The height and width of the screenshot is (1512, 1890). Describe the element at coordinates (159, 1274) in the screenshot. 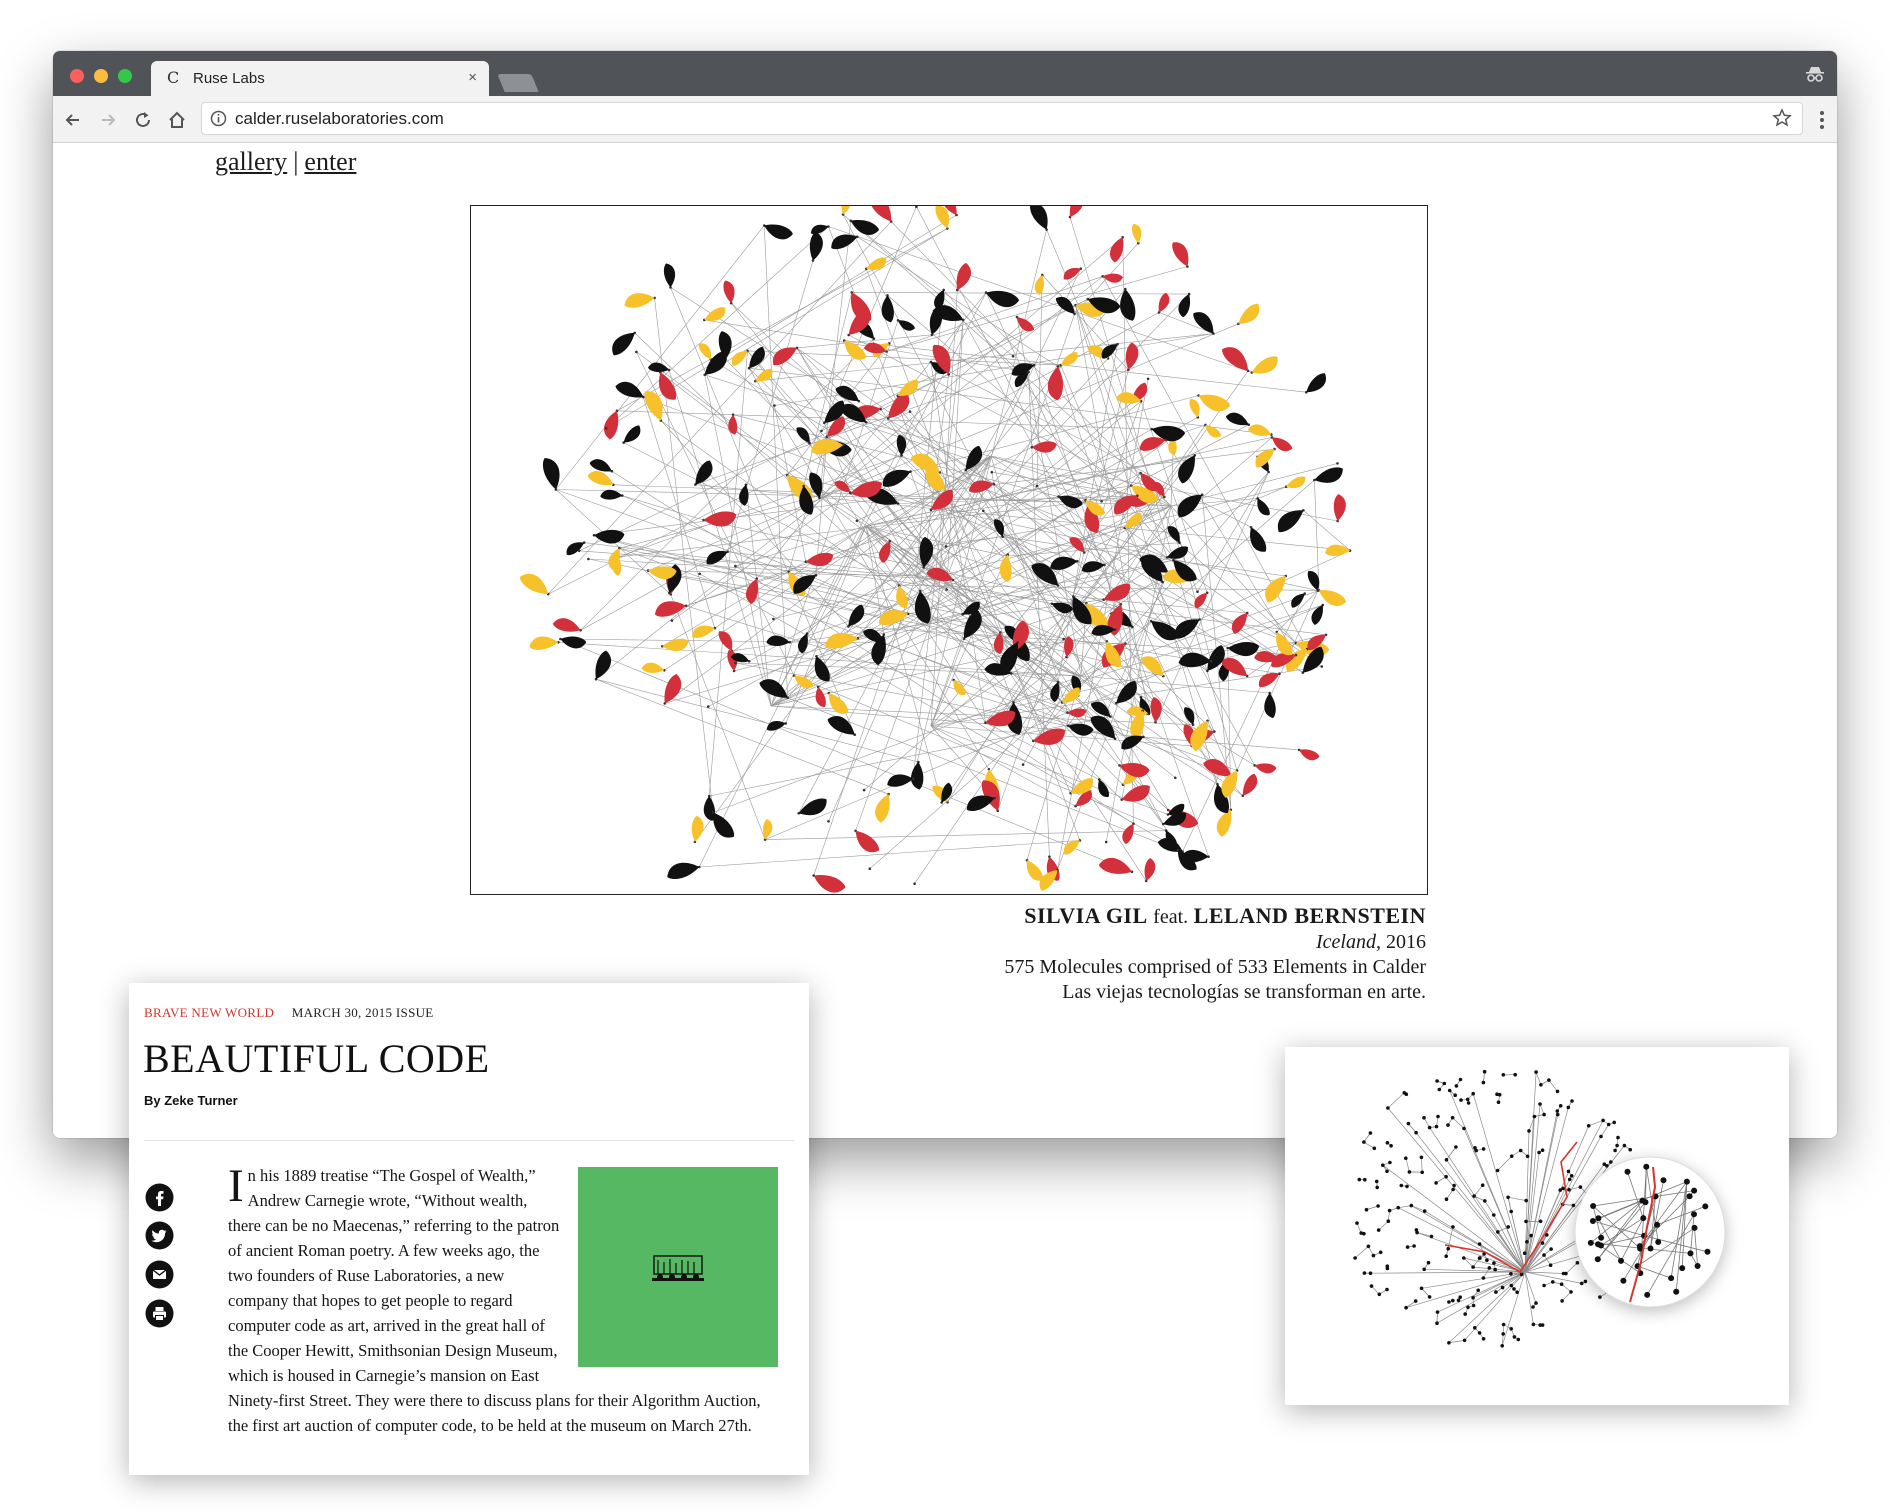

I see `mail-icon` at that location.